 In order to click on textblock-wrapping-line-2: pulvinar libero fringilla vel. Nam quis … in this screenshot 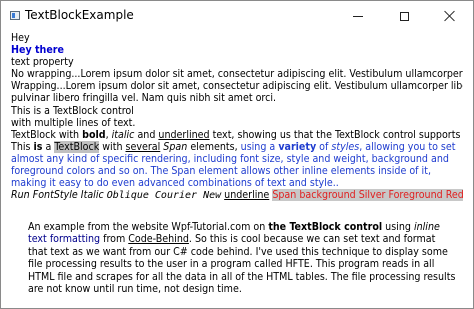, I will do `click(144, 98)`.